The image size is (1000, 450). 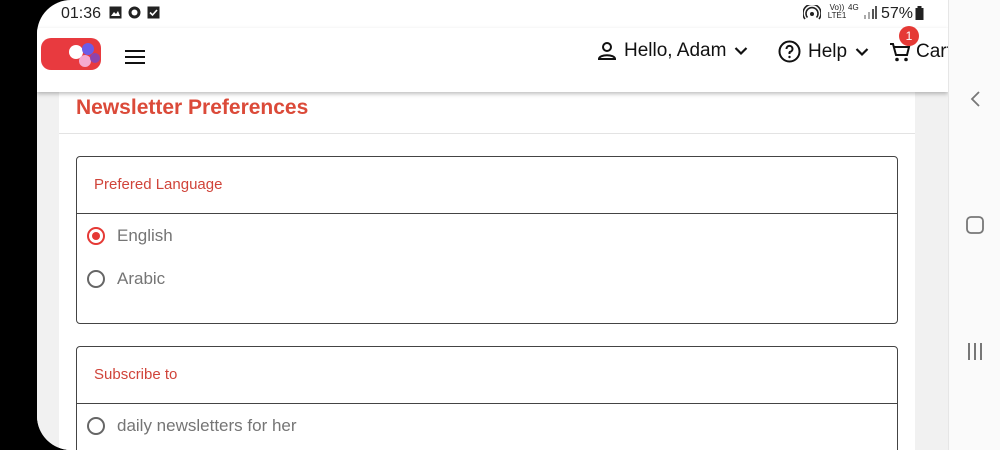 I want to click on radio-selected-icon, so click(x=96, y=236).